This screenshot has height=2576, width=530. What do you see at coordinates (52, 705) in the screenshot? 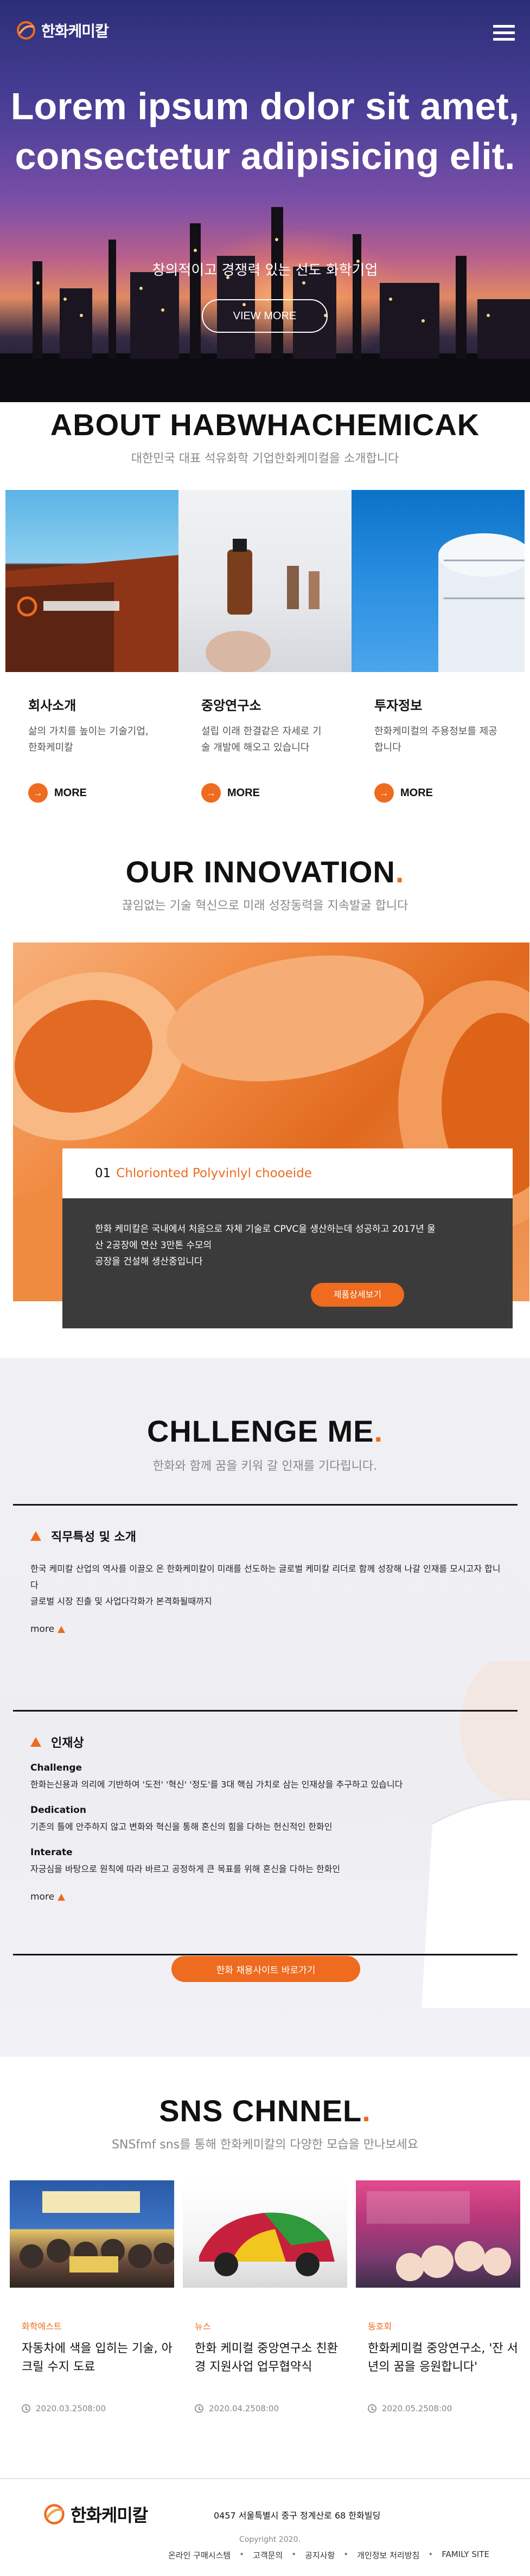
I see `about-card-title: 회사소개` at bounding box center [52, 705].